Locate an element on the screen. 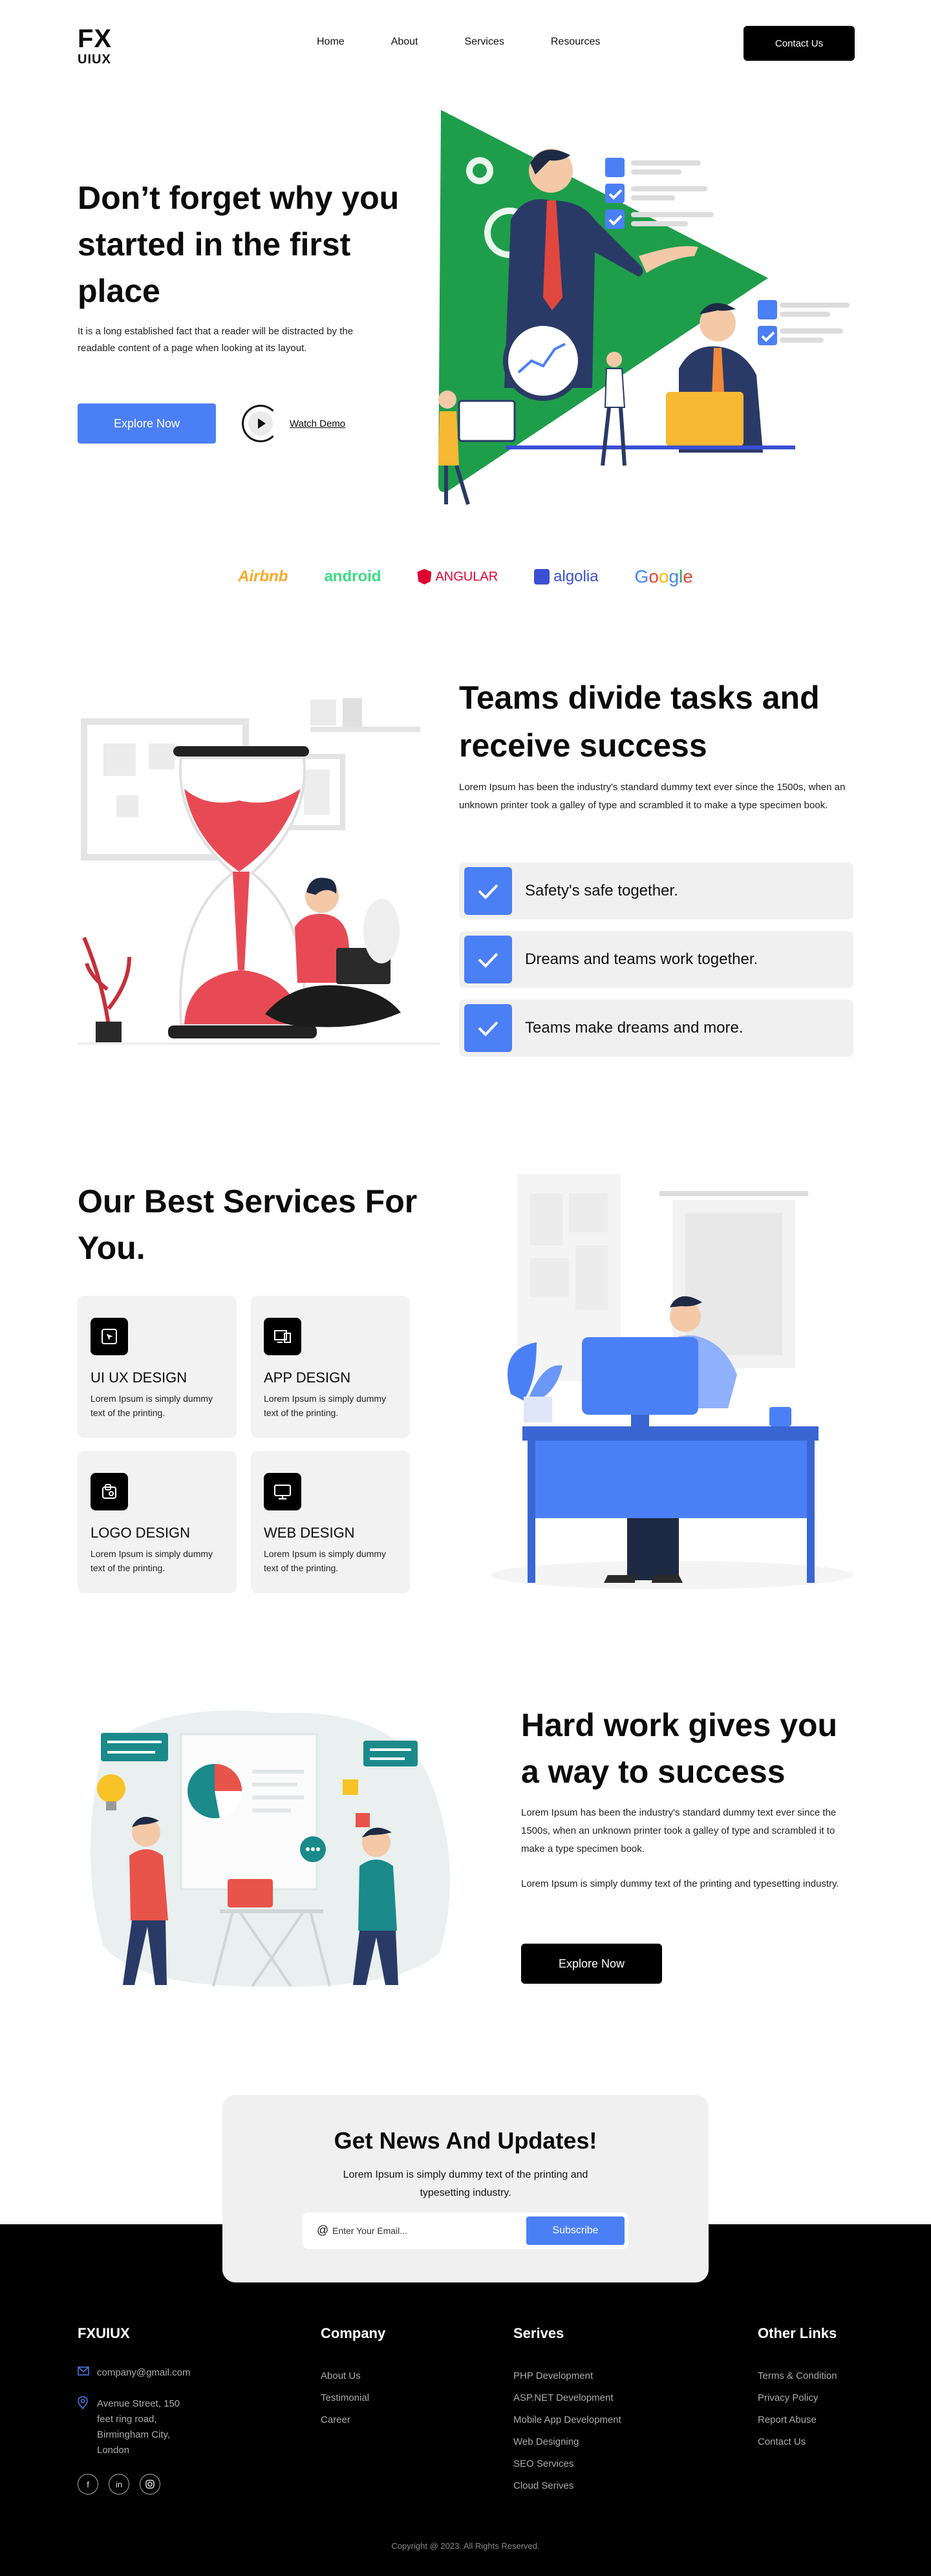 This screenshot has height=2576, width=931. footer-link: Mobile App Development is located at coordinates (567, 2420).